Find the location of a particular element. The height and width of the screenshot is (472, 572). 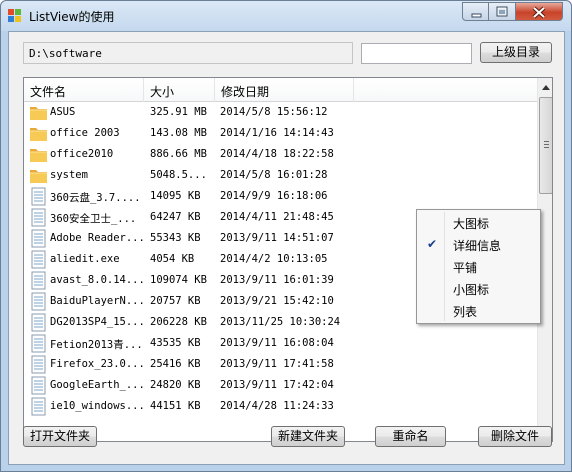

menu-item-details: ✔ 详细信息 is located at coordinates (478, 245).